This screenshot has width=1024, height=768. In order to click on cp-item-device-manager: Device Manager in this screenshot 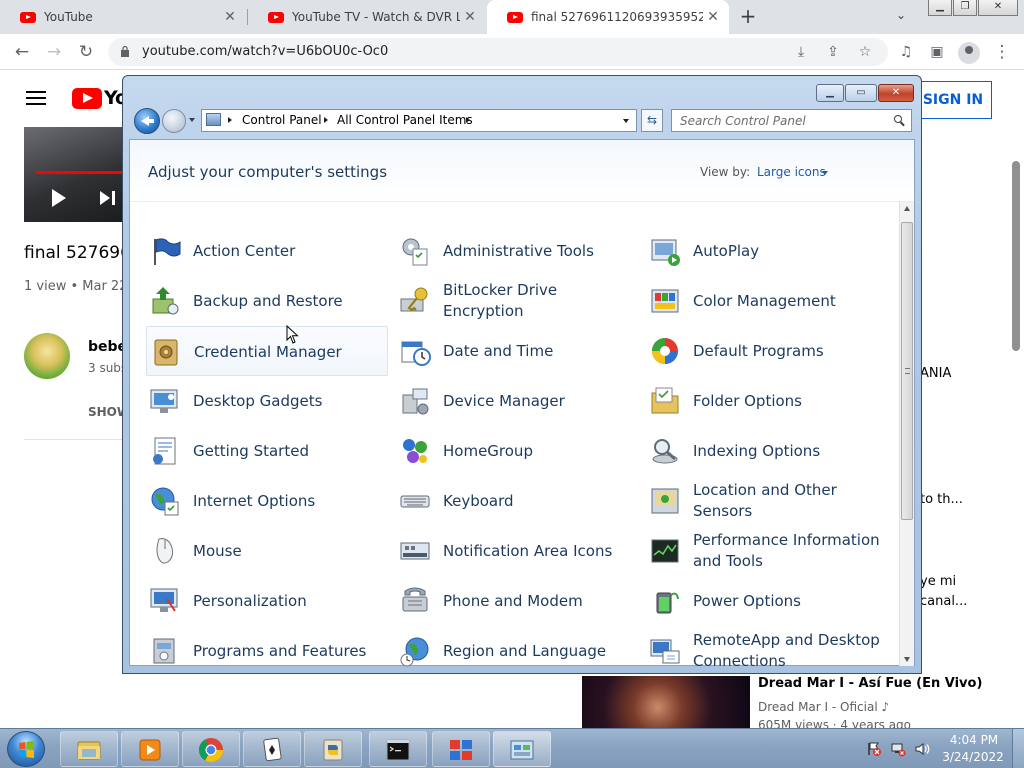, I will do `click(517, 401)`.